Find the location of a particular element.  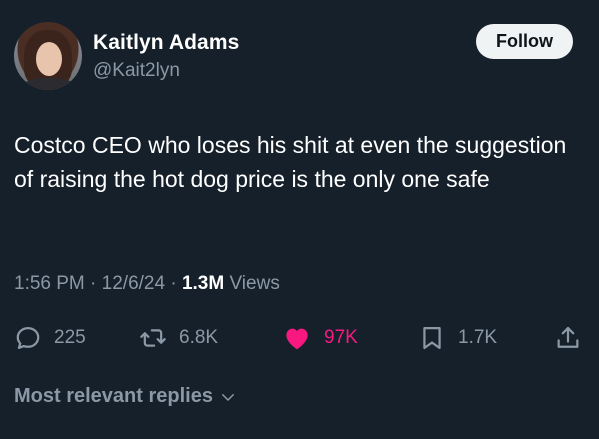

author-name: Kaitlyn Adams is located at coordinates (166, 43).